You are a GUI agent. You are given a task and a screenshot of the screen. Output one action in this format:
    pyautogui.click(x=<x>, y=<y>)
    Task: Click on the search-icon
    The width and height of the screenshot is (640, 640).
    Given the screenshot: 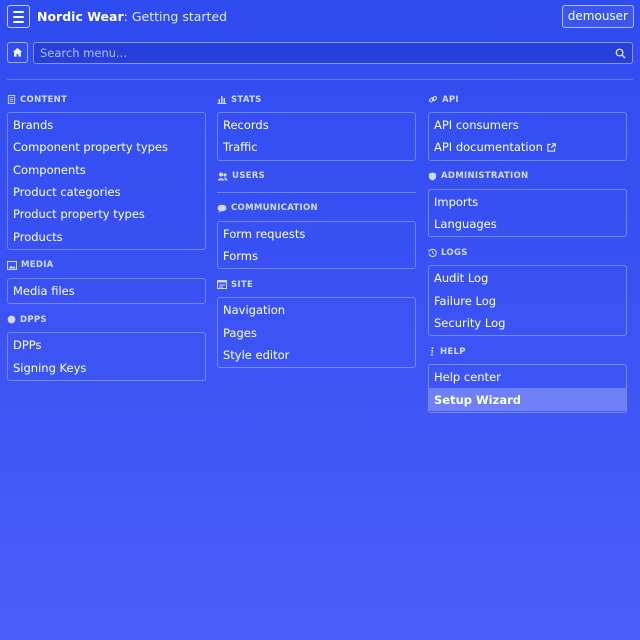 What is the action you would take?
    pyautogui.click(x=620, y=53)
    